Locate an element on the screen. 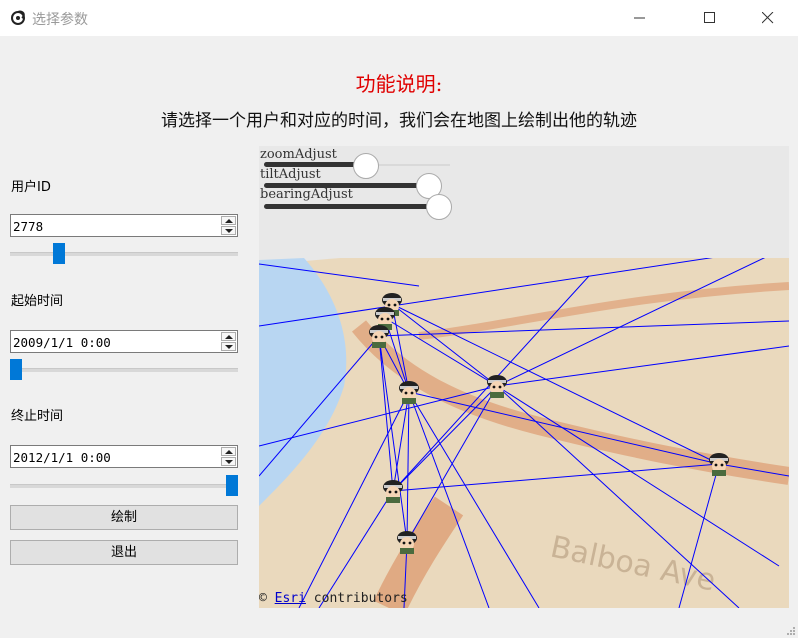 The height and width of the screenshot is (638, 798). close-button is located at coordinates (768, 18).